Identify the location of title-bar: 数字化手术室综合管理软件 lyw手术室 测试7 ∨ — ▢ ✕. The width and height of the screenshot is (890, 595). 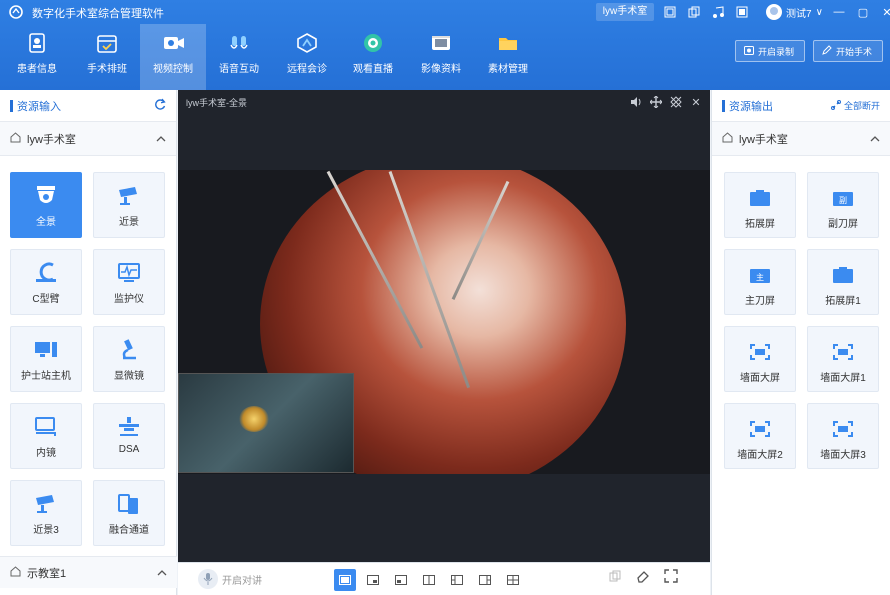
(445, 12).